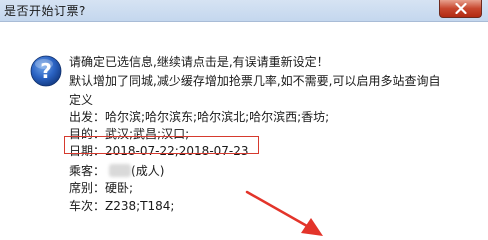  Describe the element at coordinates (244, 11) in the screenshot. I see `title-bar: 是否开始订票?` at that location.